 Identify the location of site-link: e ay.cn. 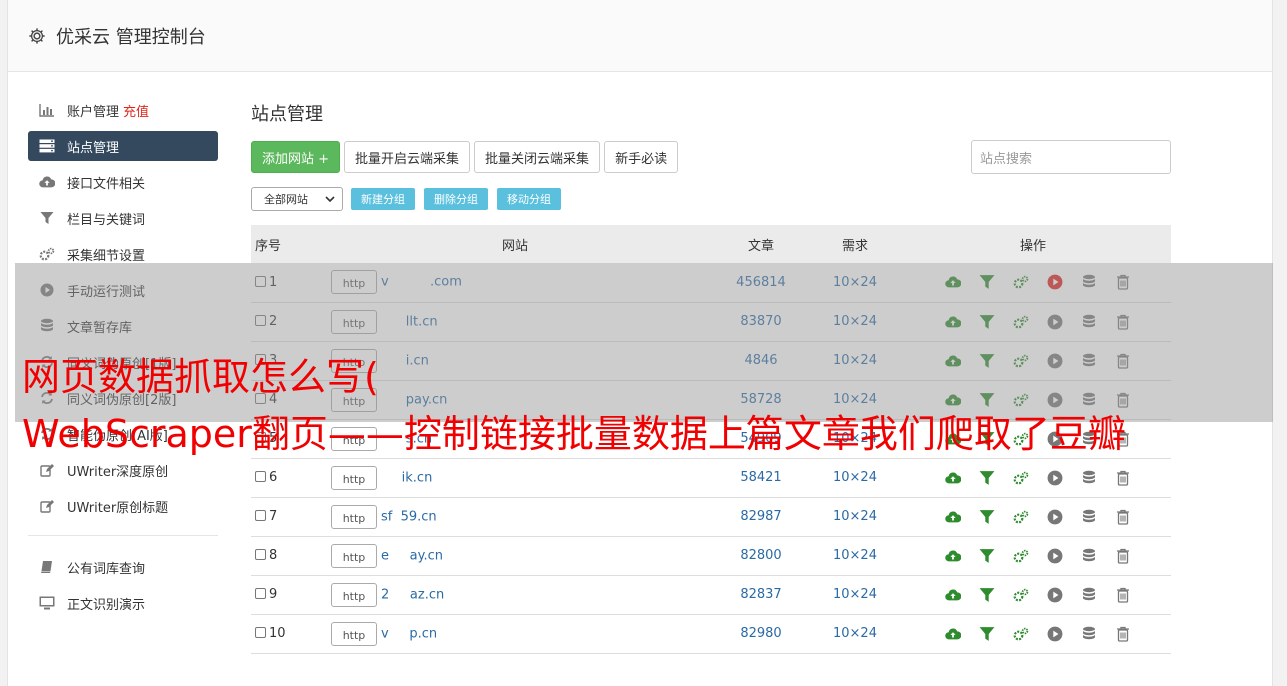
(412, 555).